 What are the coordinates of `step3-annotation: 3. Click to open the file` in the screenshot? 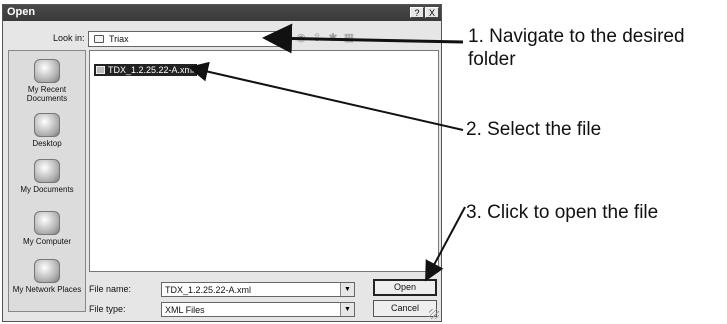 It's located at (562, 212).